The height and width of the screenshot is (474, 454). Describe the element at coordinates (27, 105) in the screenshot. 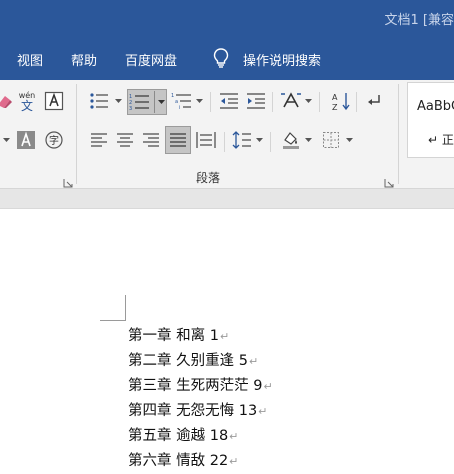

I see `svg-text: 文` at that location.